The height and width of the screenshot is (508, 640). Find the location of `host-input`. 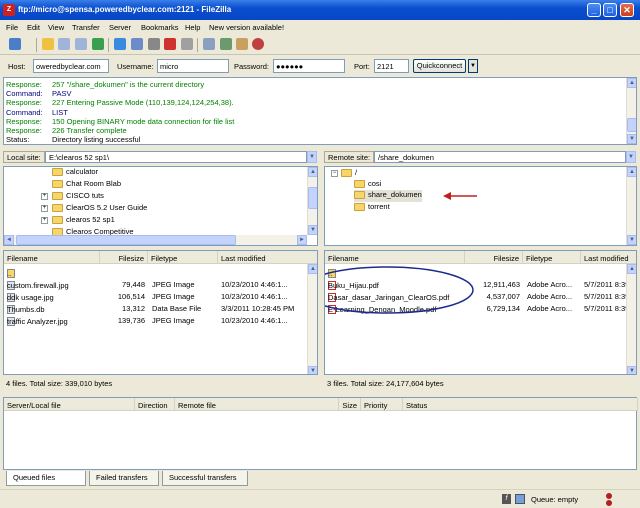

host-input is located at coordinates (71, 66).